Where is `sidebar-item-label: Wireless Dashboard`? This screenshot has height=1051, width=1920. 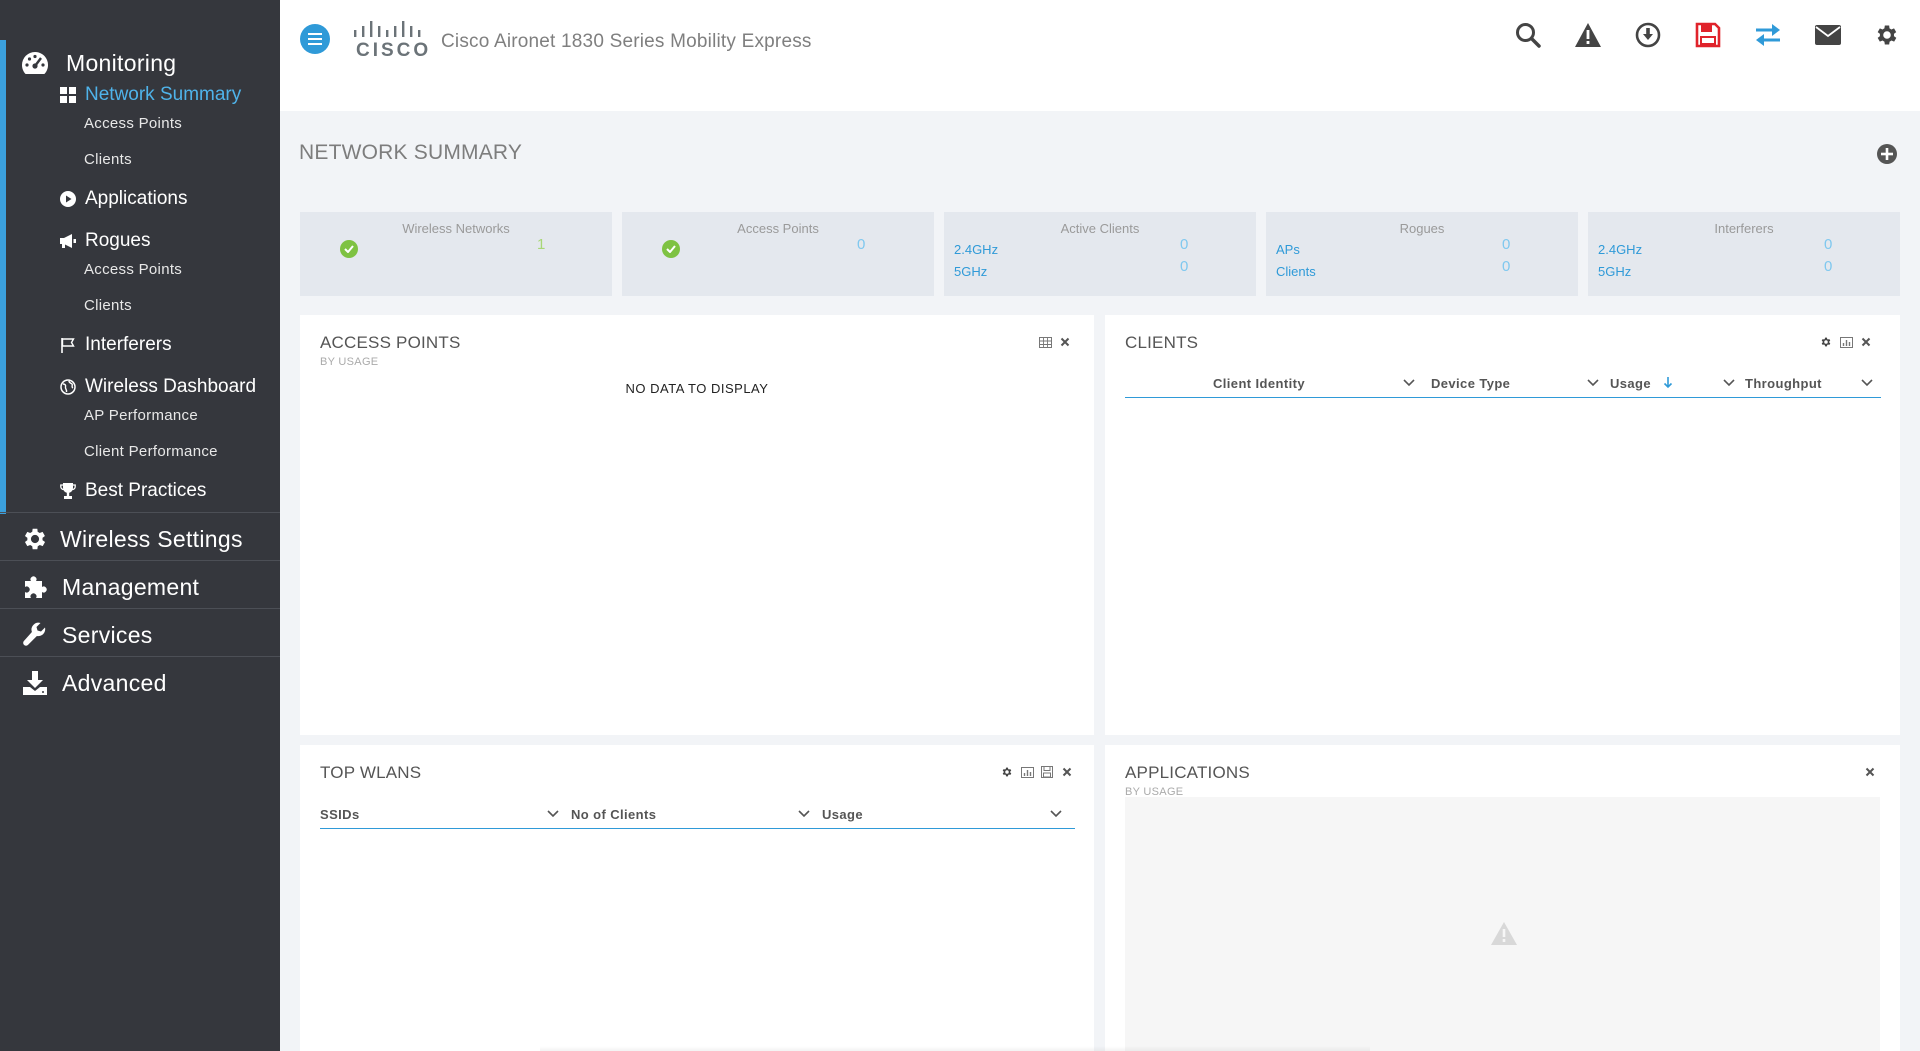 sidebar-item-label: Wireless Dashboard is located at coordinates (171, 386).